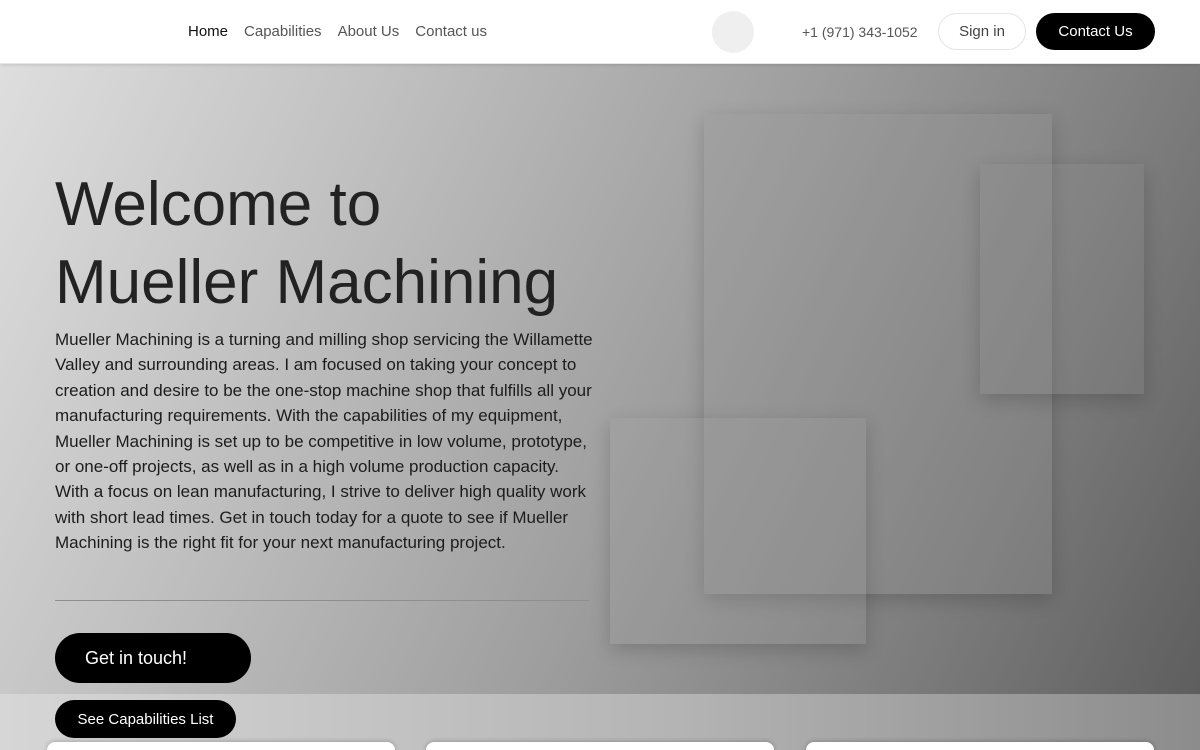 The width and height of the screenshot is (1200, 750). Describe the element at coordinates (365, 244) in the screenshot. I see `hero-title: Welcome to Mueller Machining` at that location.